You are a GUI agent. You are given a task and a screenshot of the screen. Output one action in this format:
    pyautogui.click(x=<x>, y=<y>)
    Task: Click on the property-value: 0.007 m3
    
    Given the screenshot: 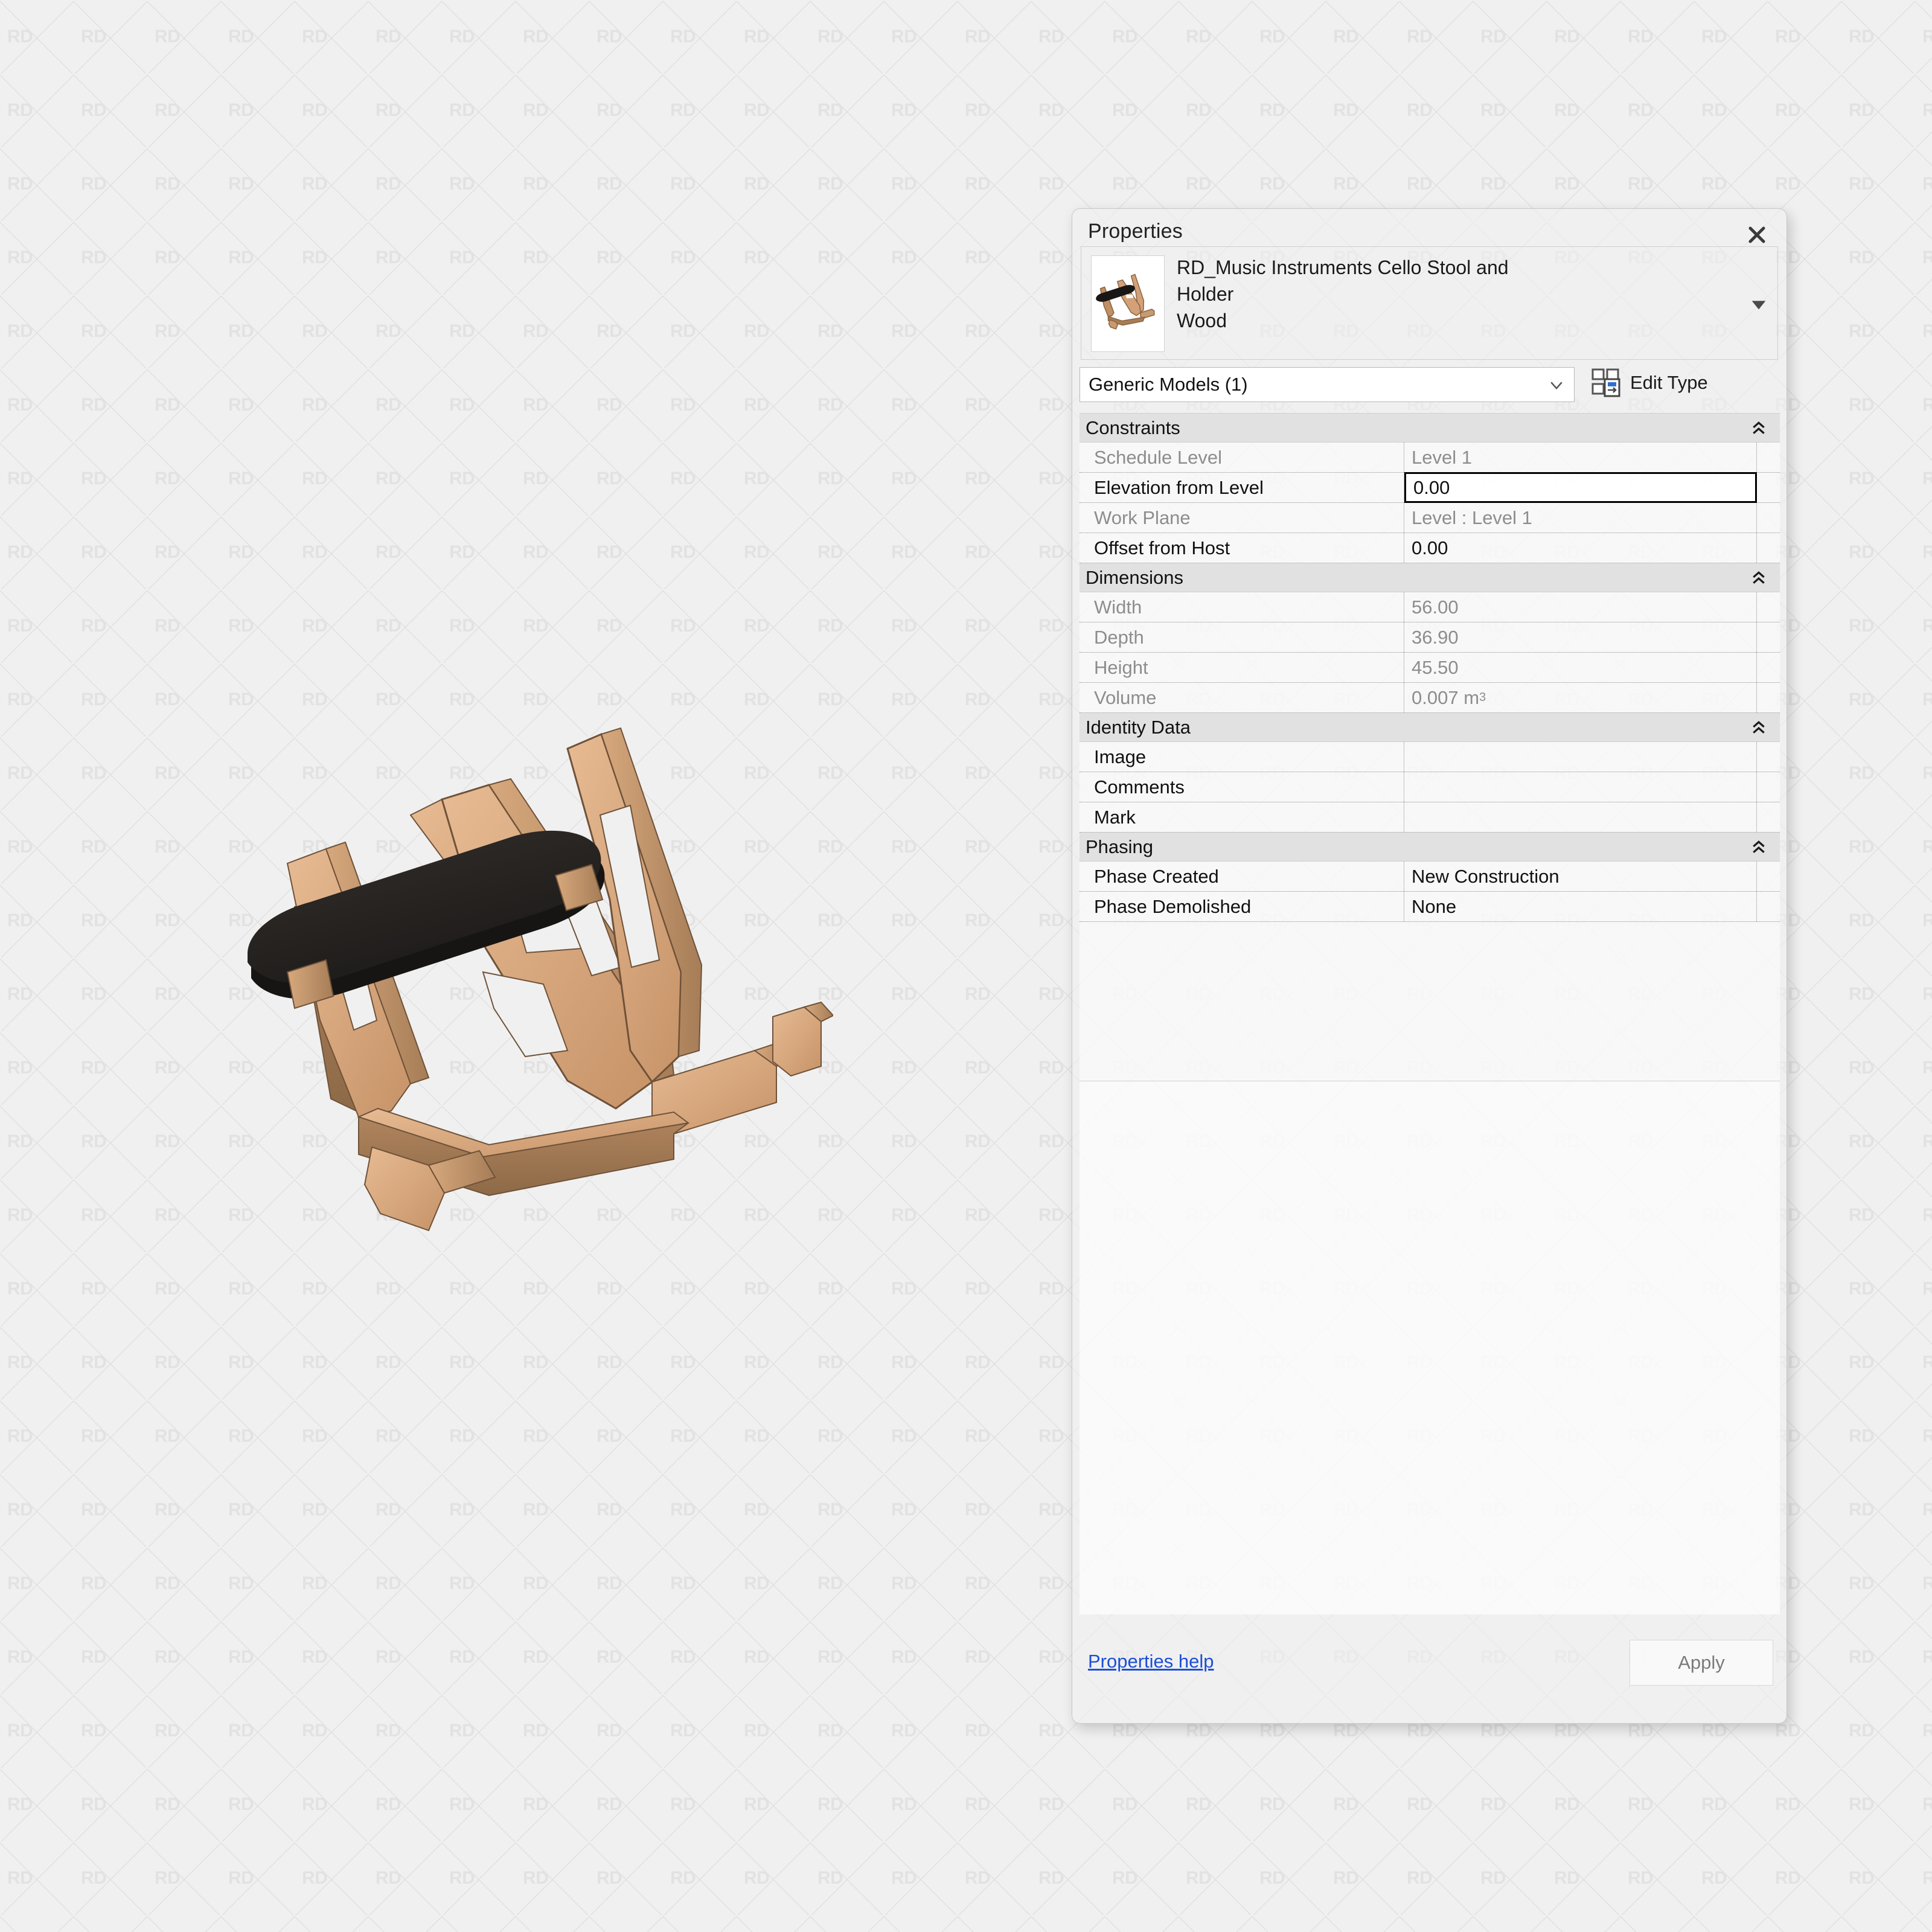 What is the action you would take?
    pyautogui.click(x=1581, y=697)
    